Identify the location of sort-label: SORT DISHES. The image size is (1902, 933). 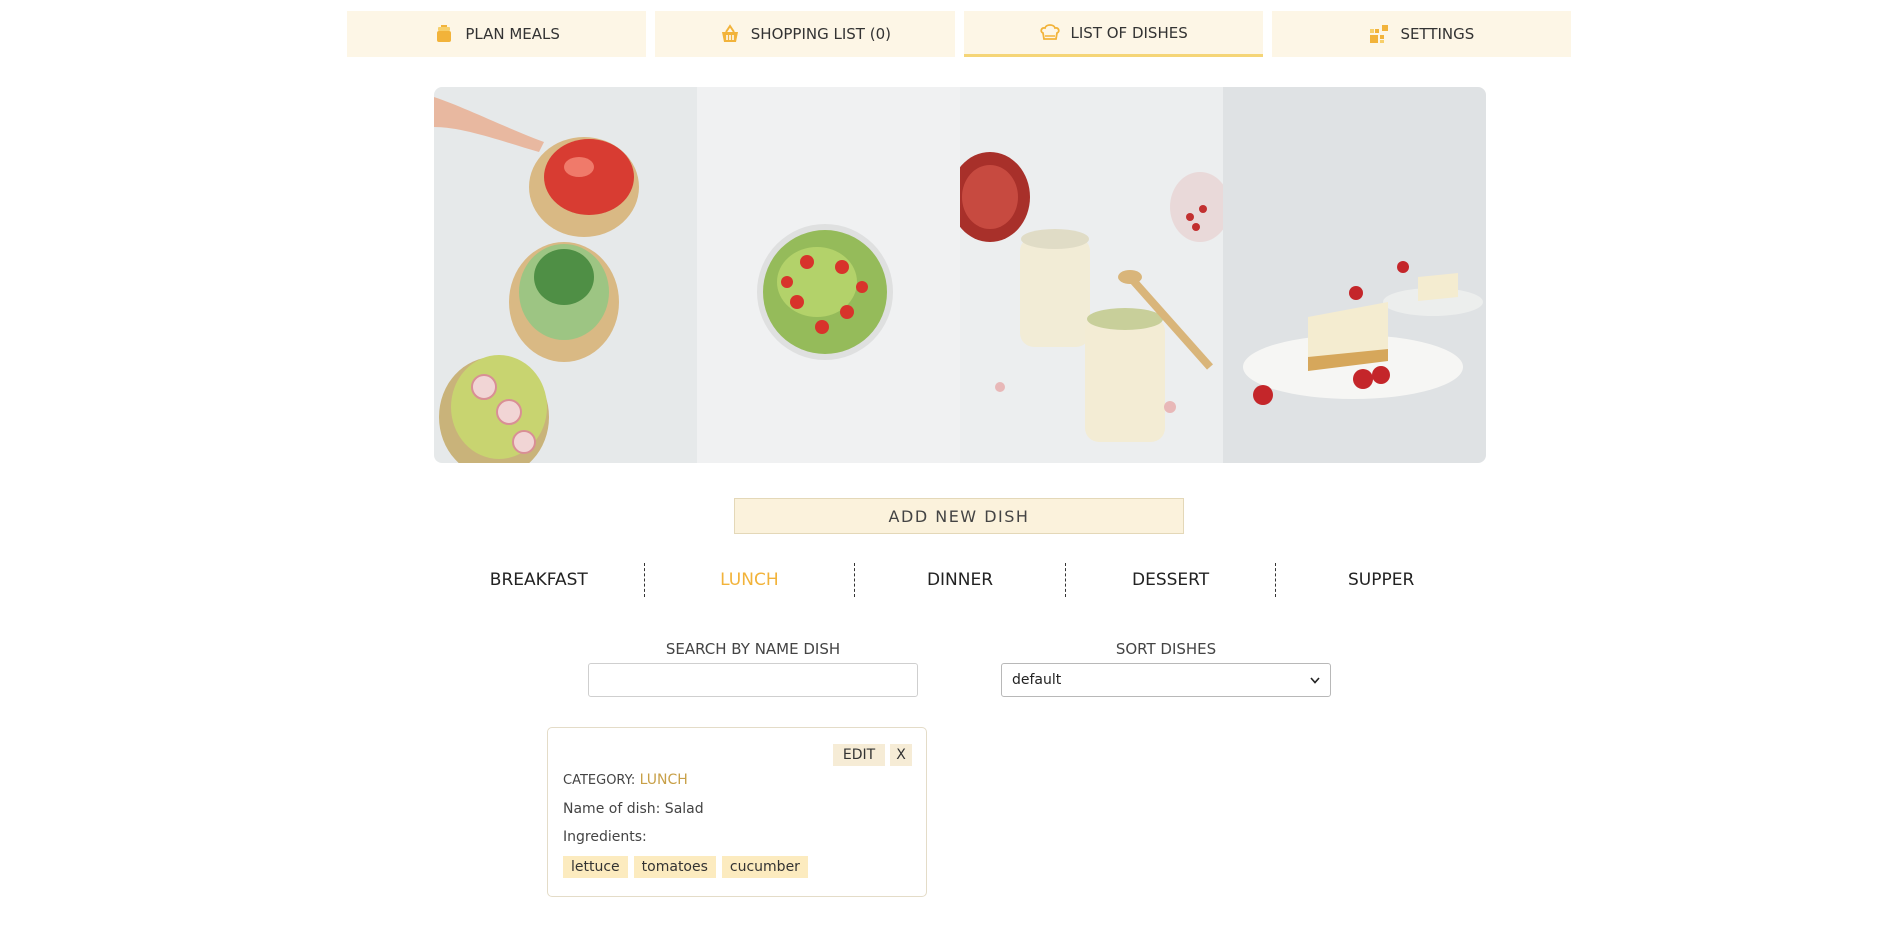
(1166, 649).